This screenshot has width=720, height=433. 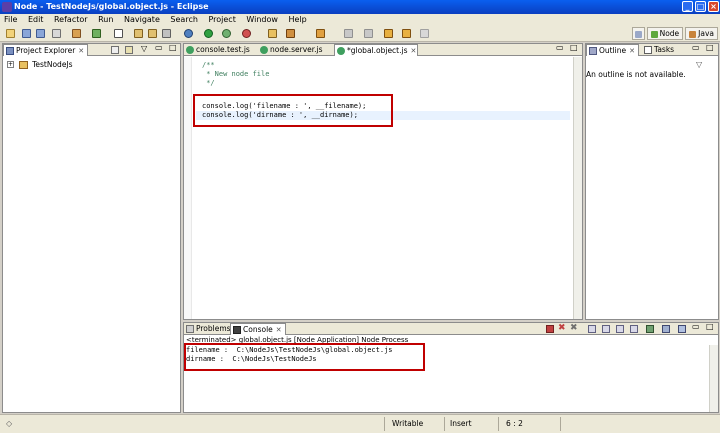 I want to click on open-resource-icon, so click(x=152, y=33).